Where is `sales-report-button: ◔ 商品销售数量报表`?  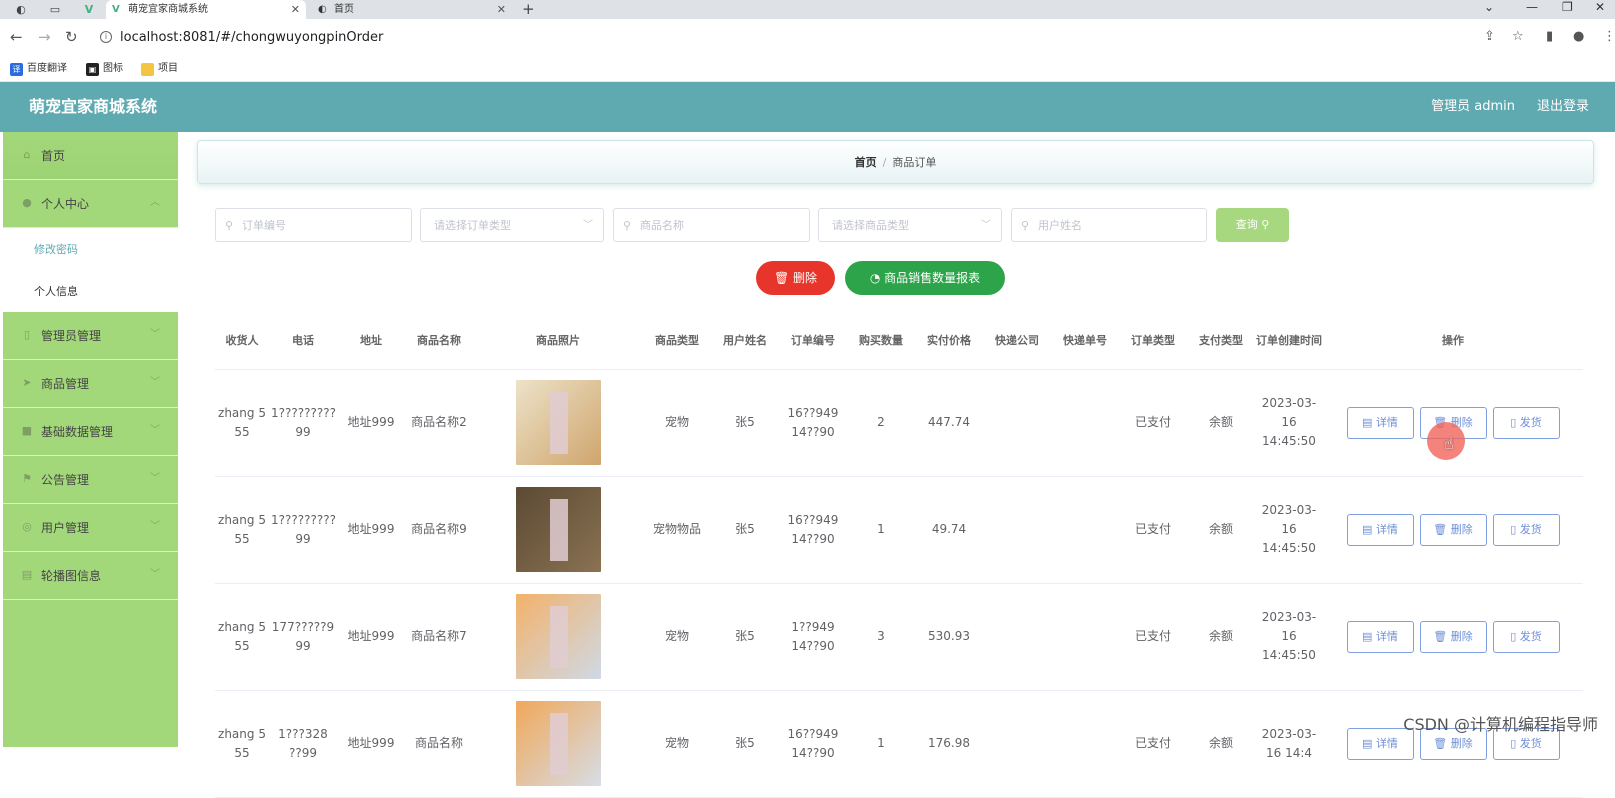 sales-report-button: ◔ 商品销售数量报表 is located at coordinates (925, 278).